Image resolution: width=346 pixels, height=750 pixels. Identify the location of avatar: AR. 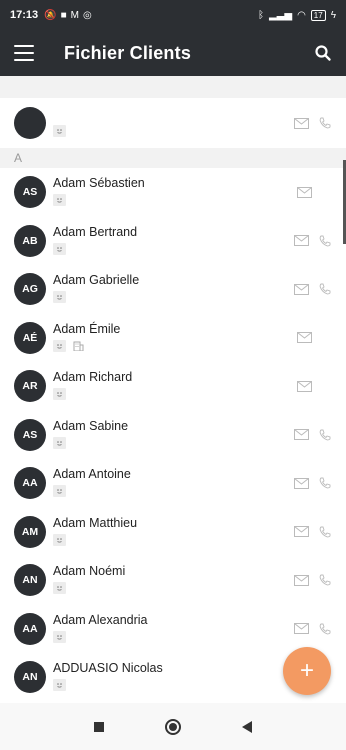
(30, 386).